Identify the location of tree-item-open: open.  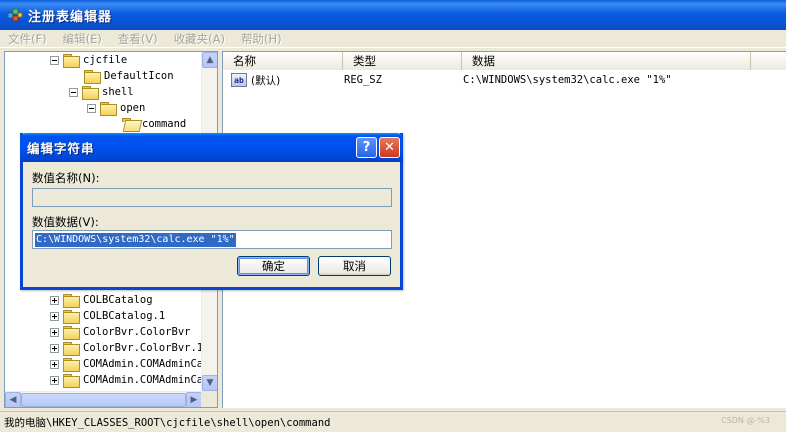
(116, 108).